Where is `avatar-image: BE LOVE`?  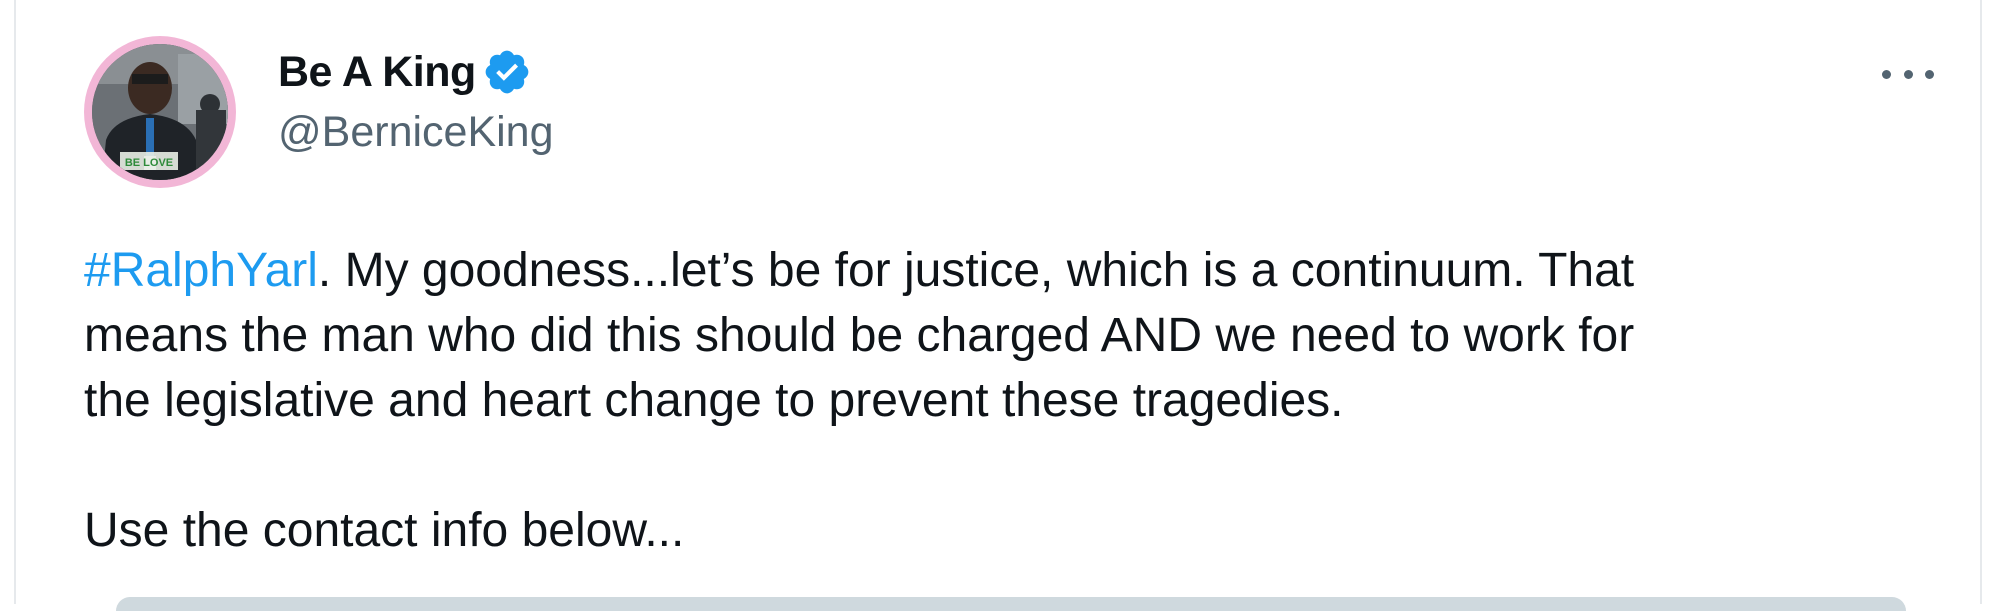
avatar-image: BE LOVE is located at coordinates (160, 112).